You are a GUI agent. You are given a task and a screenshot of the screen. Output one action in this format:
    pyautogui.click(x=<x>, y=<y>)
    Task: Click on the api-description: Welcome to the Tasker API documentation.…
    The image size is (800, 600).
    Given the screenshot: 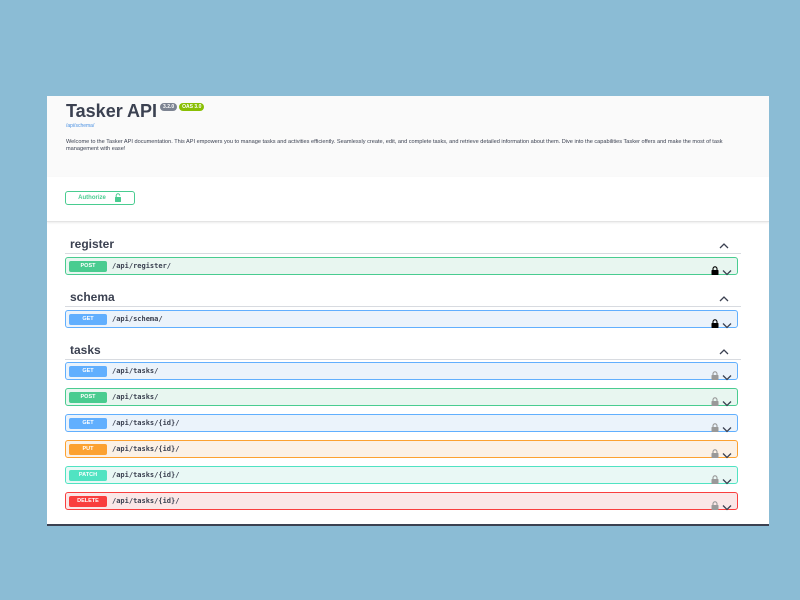 What is the action you would take?
    pyautogui.click(x=394, y=145)
    